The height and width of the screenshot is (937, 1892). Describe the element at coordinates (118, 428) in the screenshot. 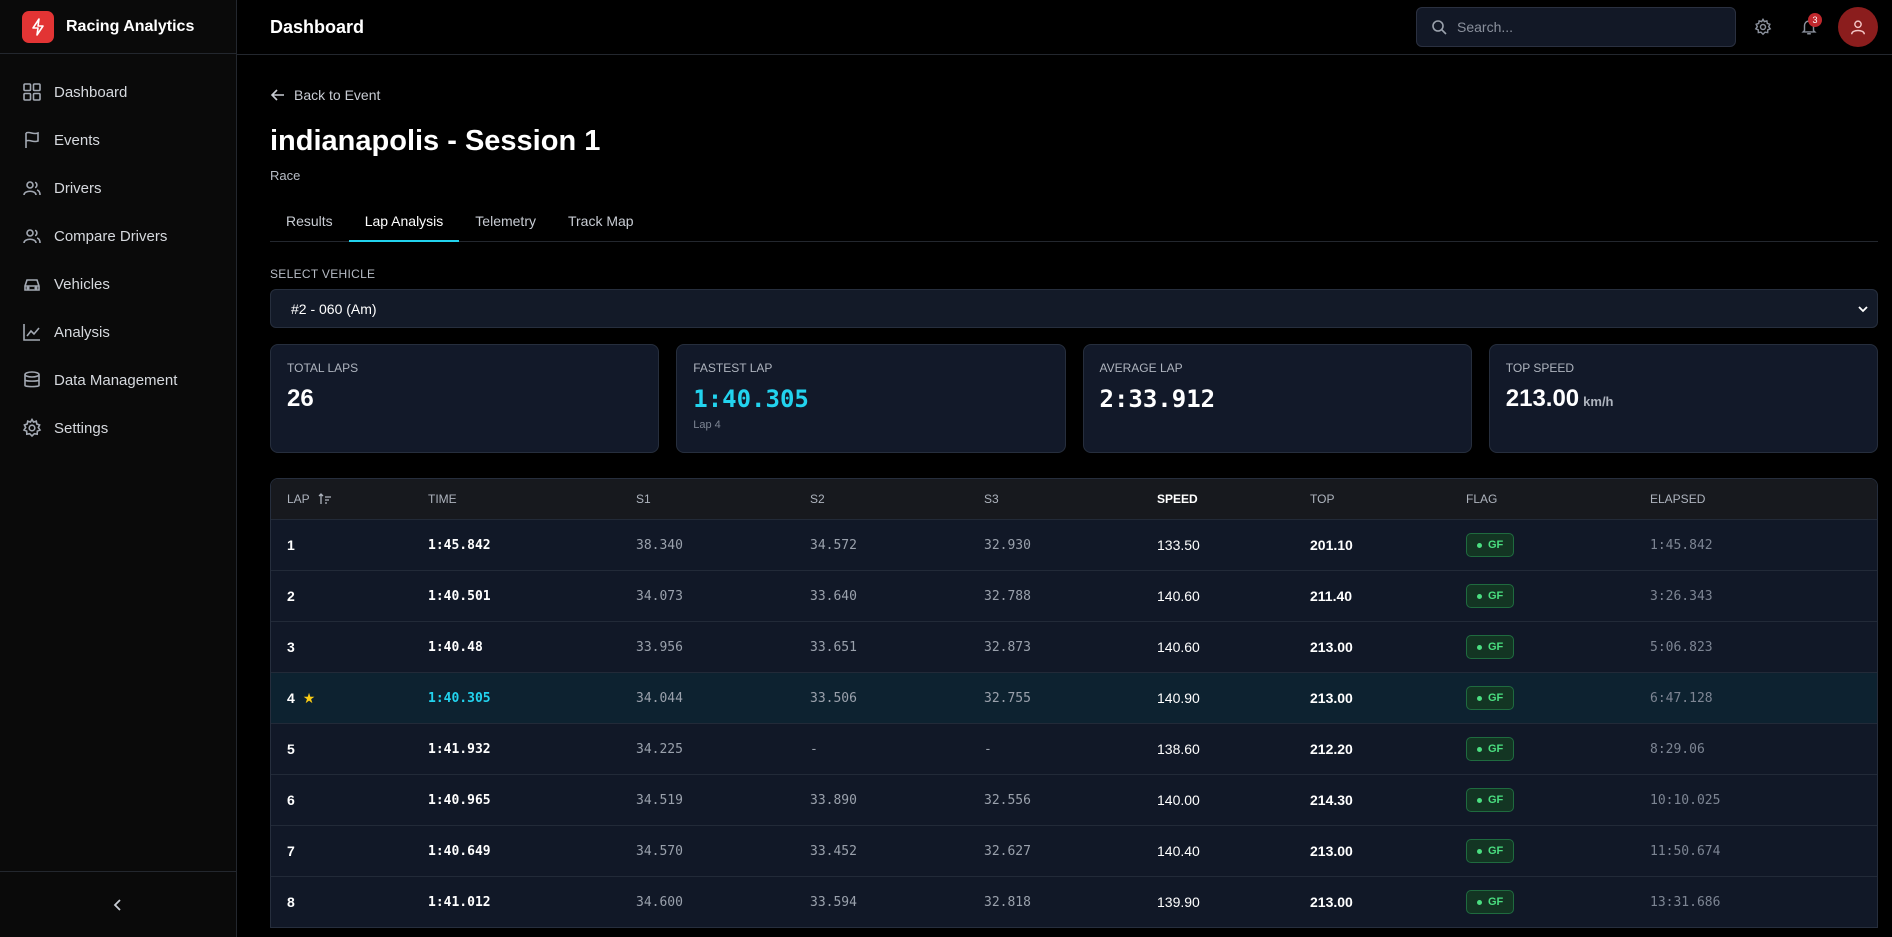

I see `sidebar-item-settings: Settings` at that location.